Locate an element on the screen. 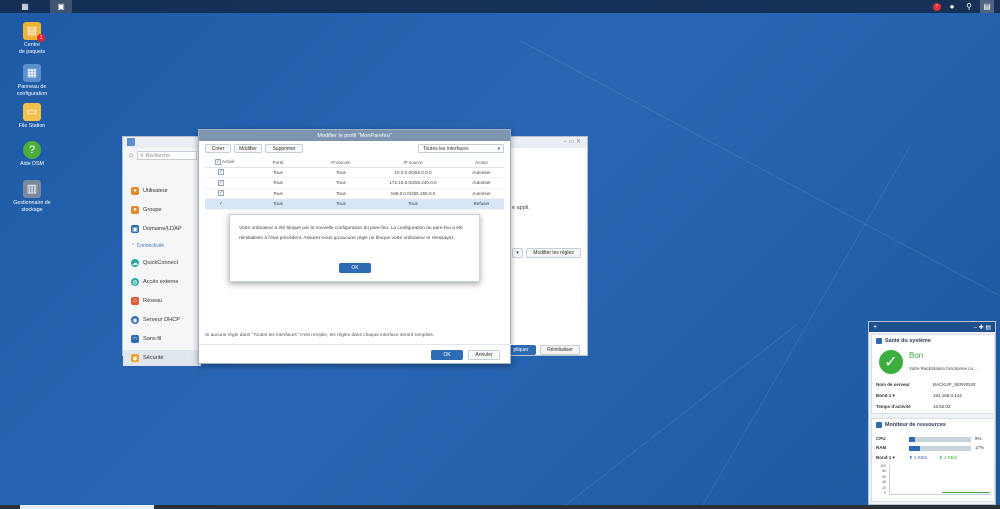 The width and height of the screenshot is (1000, 509). status-ok-icon: ✓ is located at coordinates (891, 362).